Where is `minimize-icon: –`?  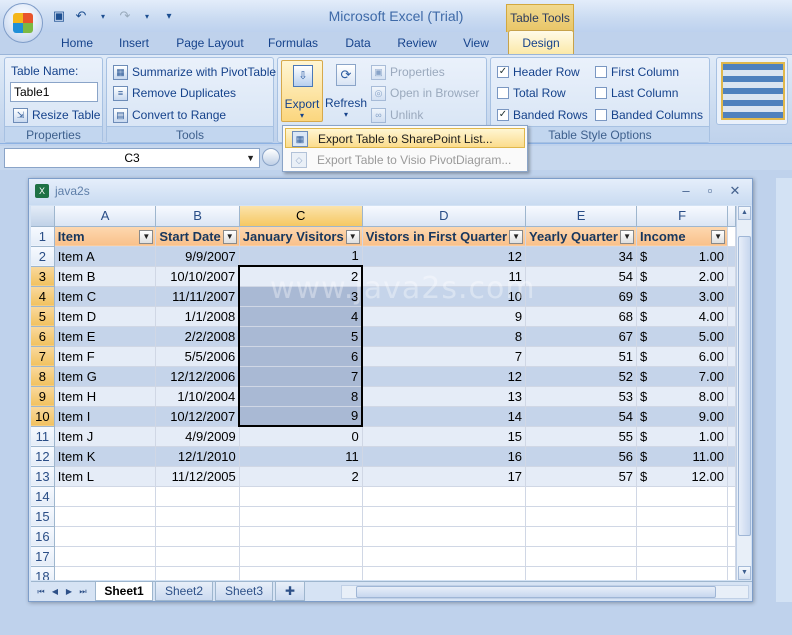
minimize-icon: – is located at coordinates (686, 191).